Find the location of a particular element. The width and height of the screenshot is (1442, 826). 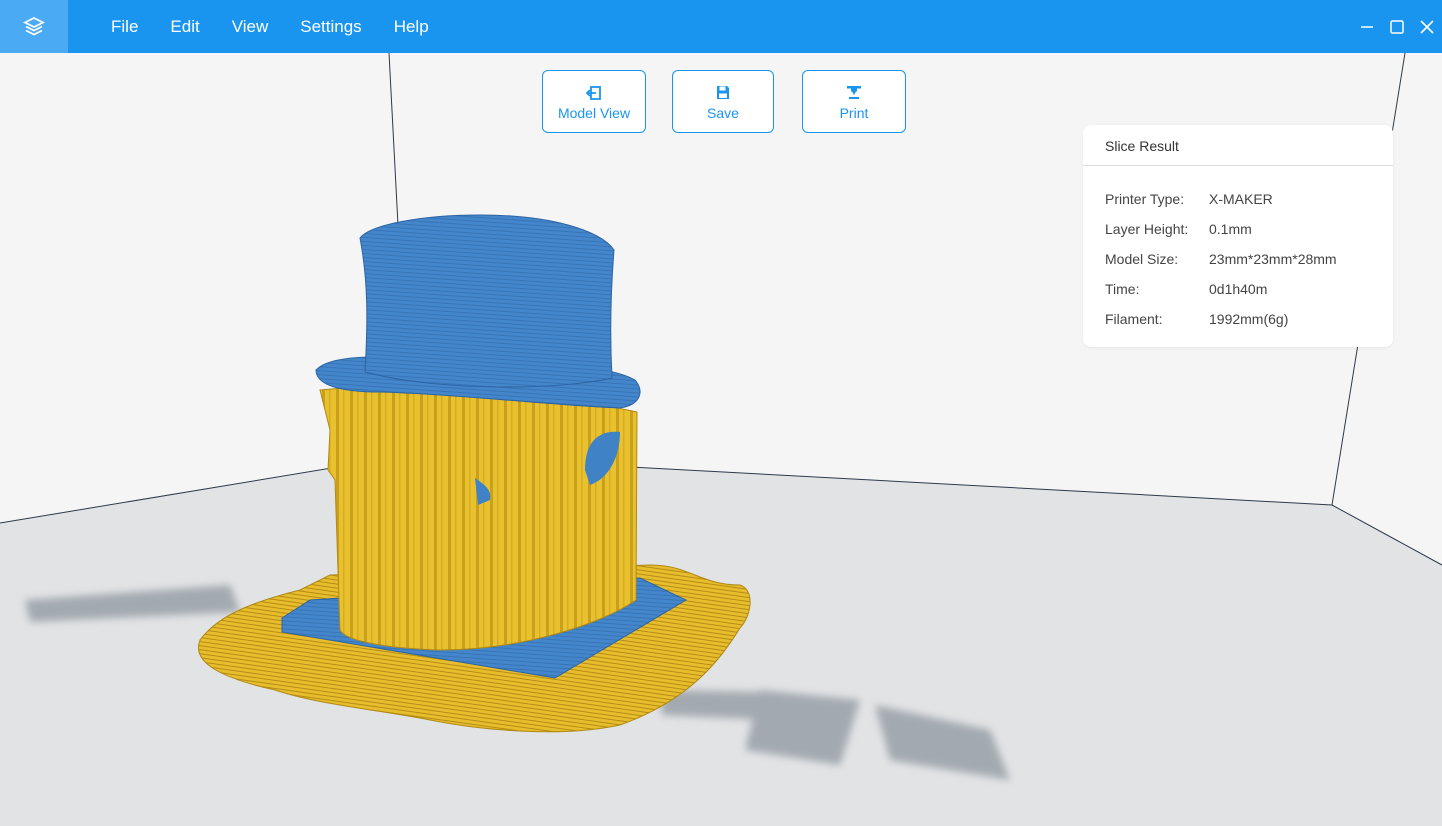

model-view-button: Model View is located at coordinates (594, 101).